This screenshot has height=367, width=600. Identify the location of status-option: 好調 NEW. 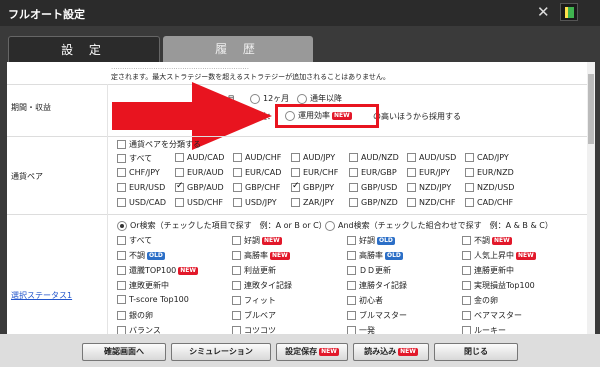
(257, 240).